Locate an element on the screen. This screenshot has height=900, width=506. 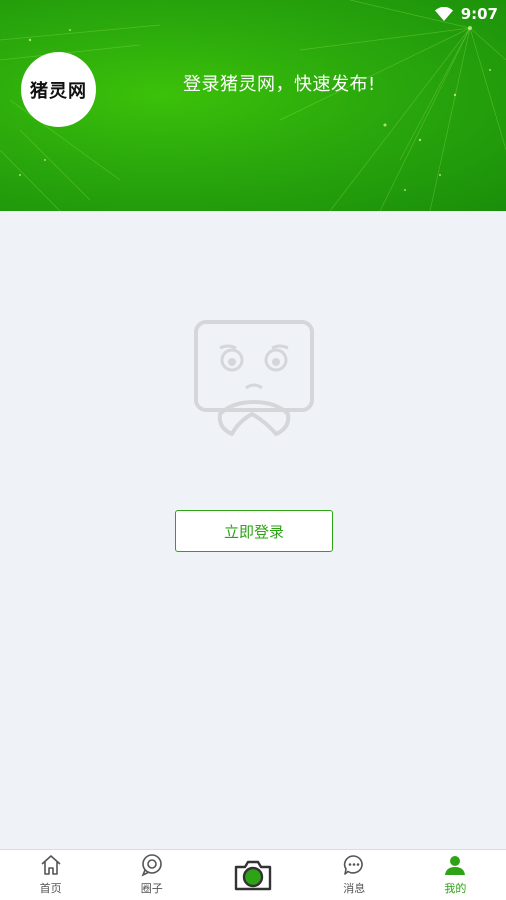
bottom-nav: 首页 圈子 消息 我的 is located at coordinates (253, 874).